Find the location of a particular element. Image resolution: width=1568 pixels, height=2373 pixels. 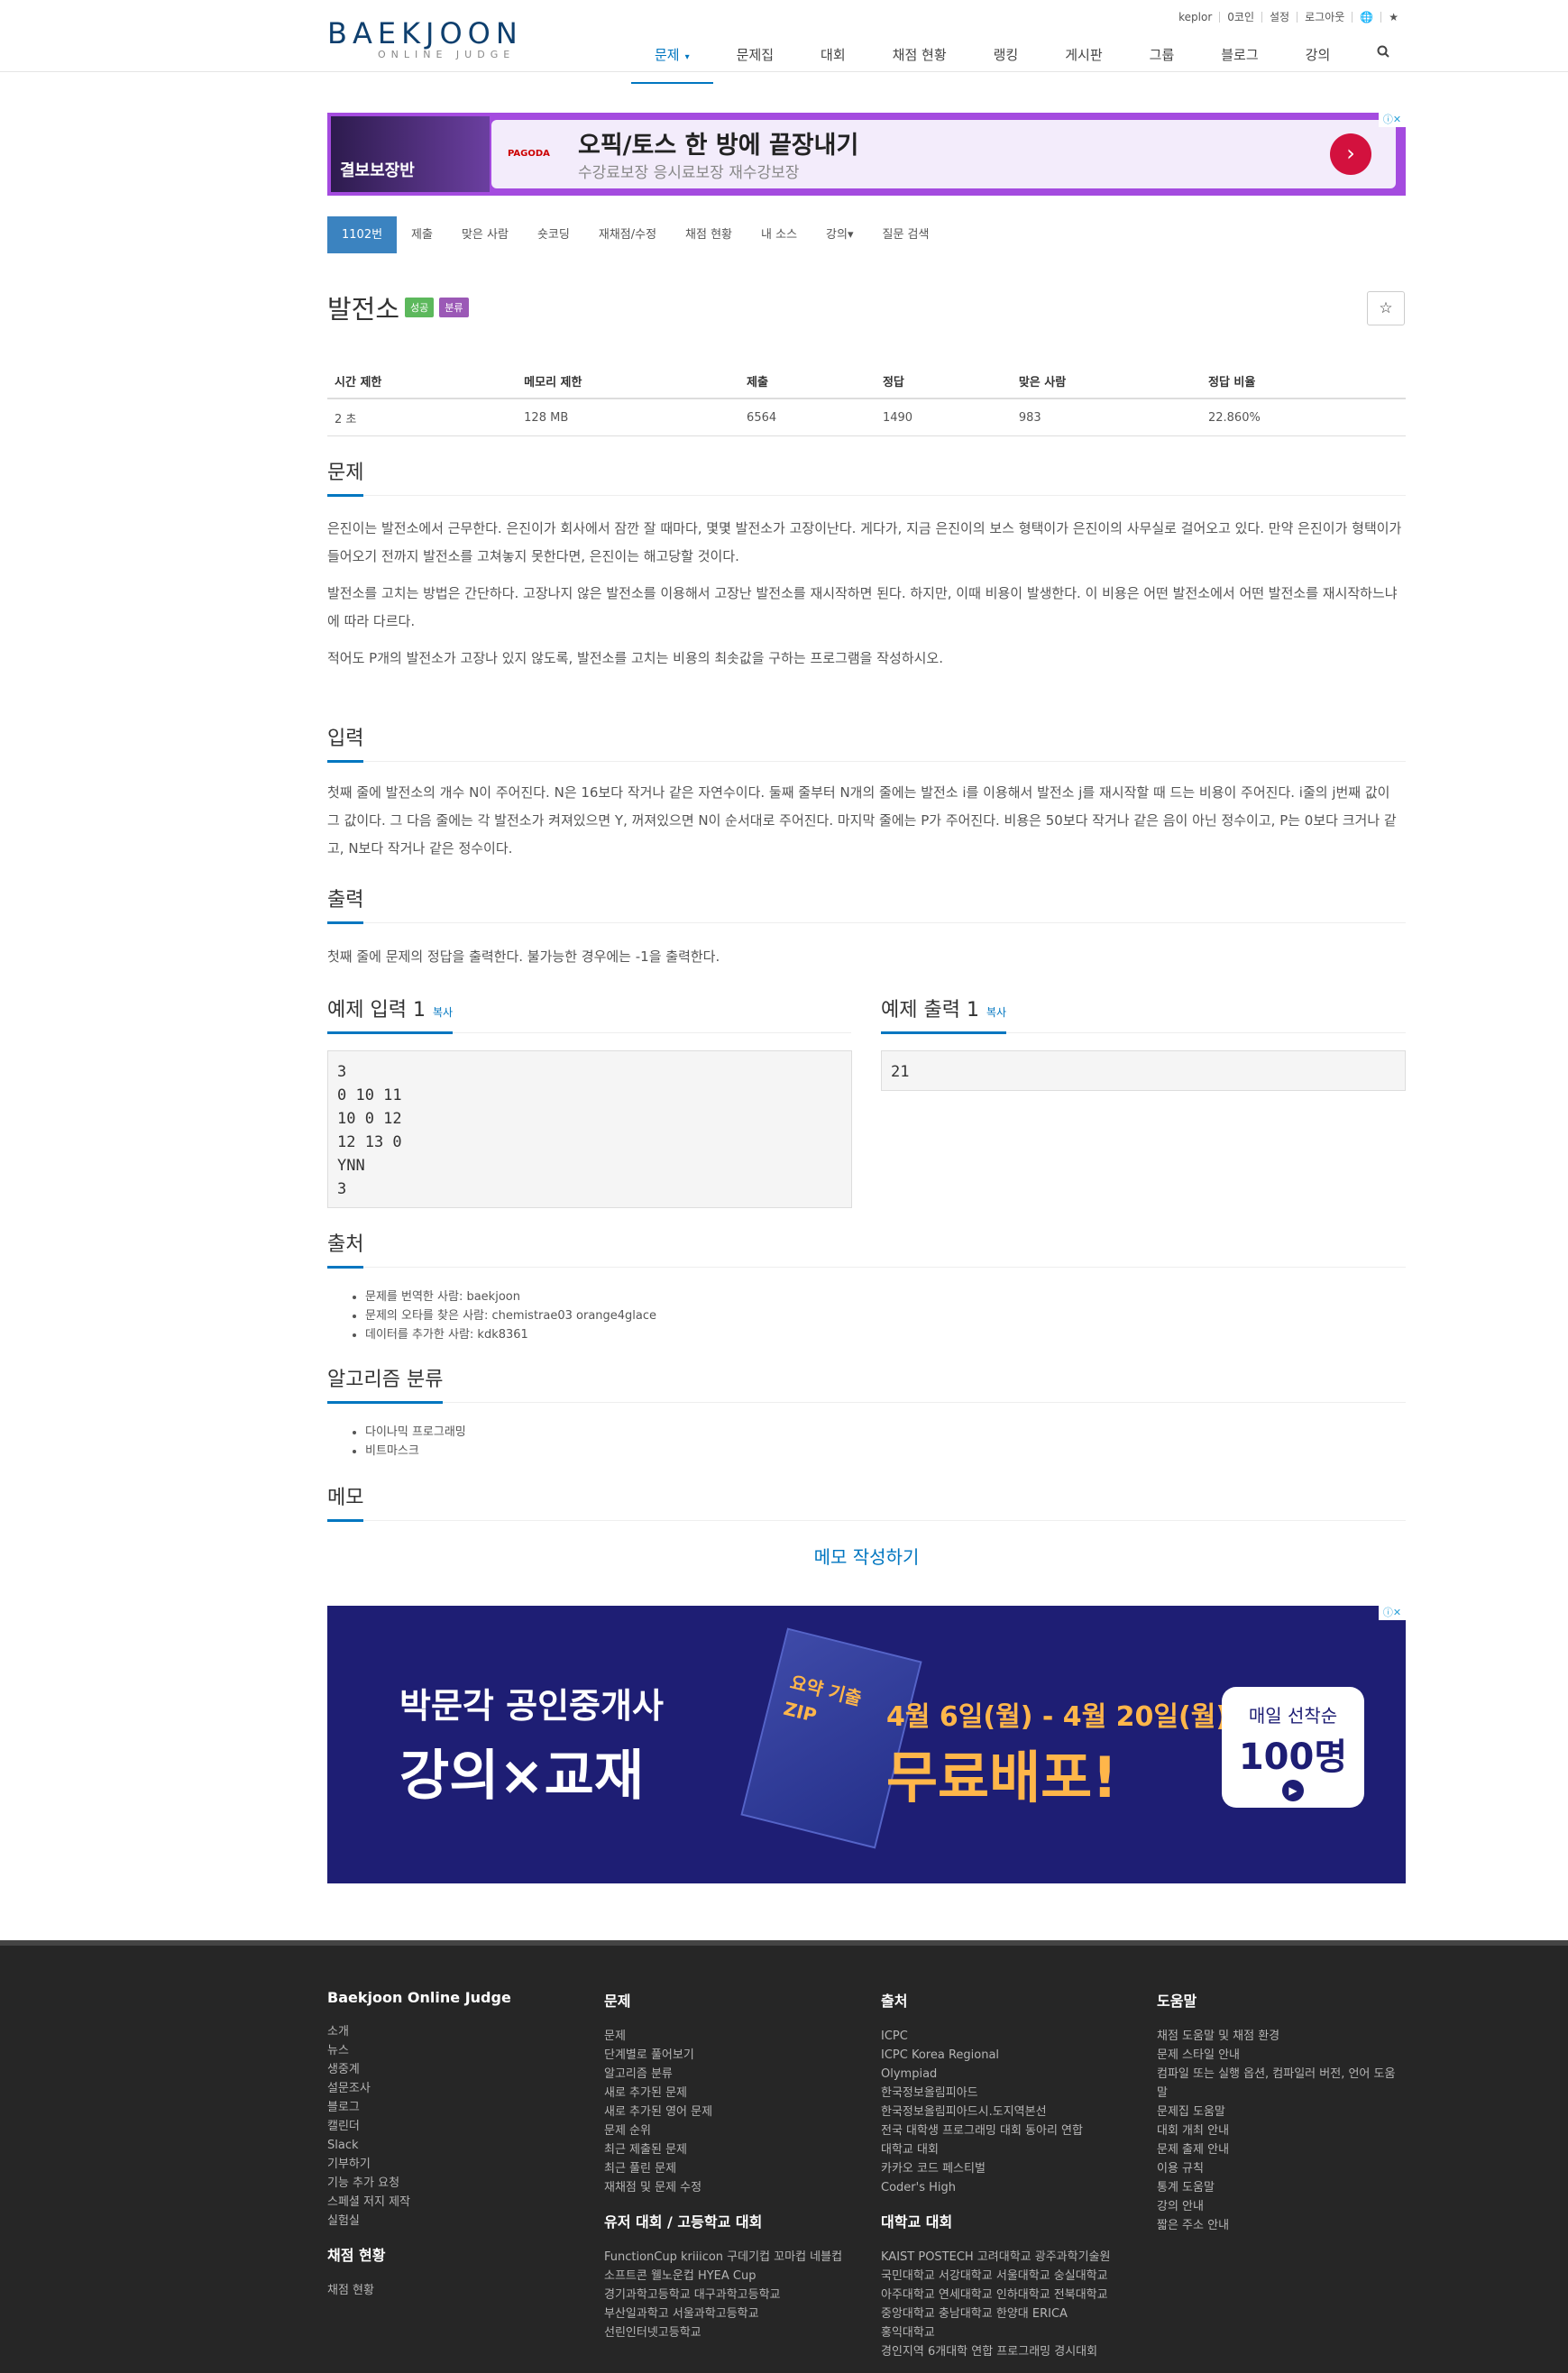

footer-link: 한국정보올림피아드 is located at coordinates (1011, 2093).